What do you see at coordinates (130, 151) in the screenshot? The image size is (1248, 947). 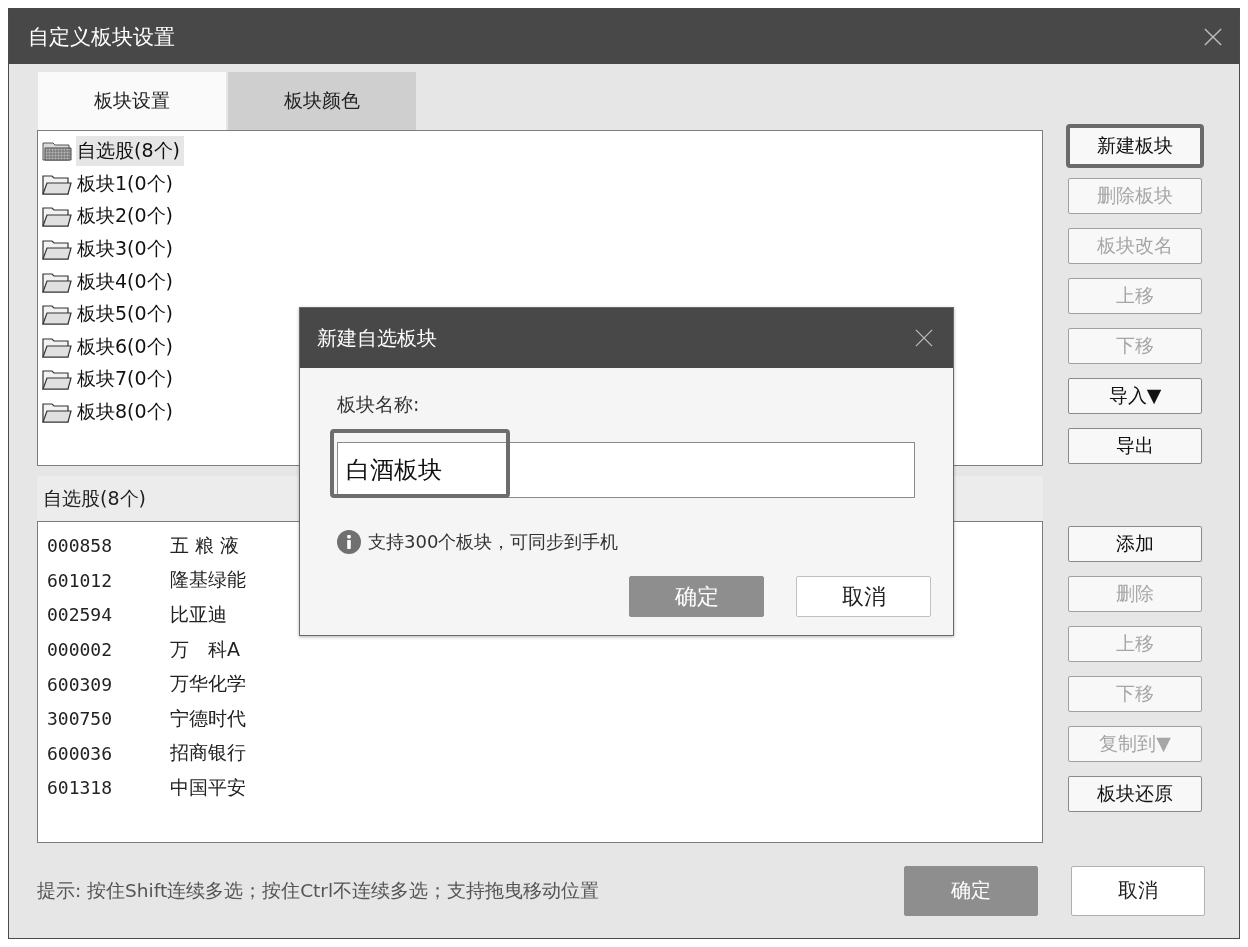 I see `tree-item: 自选股(8个)` at bounding box center [130, 151].